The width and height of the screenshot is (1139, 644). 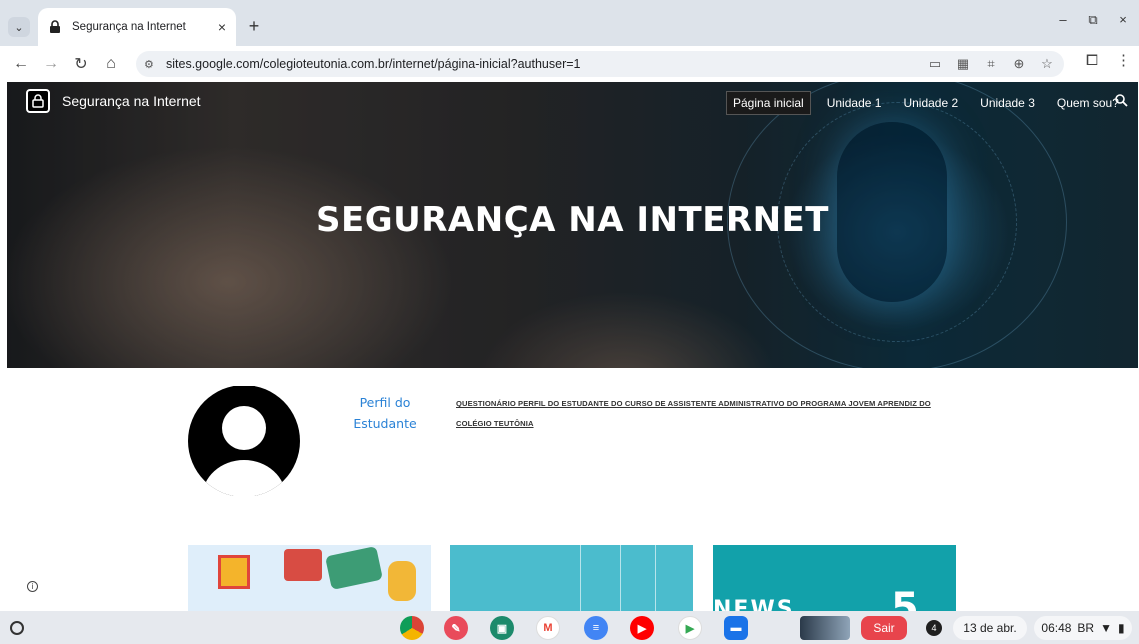 I want to click on files-icon: ▬, so click(x=736, y=628).